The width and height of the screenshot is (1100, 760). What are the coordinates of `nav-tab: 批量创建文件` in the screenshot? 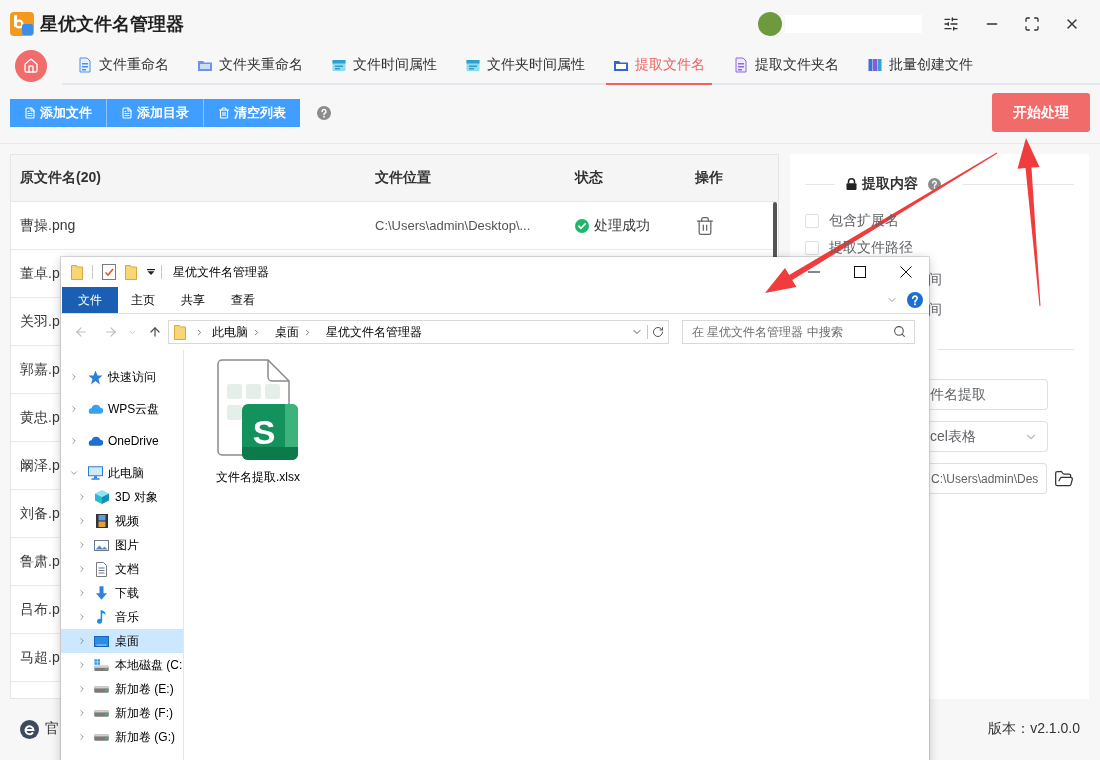 It's located at (920, 66).